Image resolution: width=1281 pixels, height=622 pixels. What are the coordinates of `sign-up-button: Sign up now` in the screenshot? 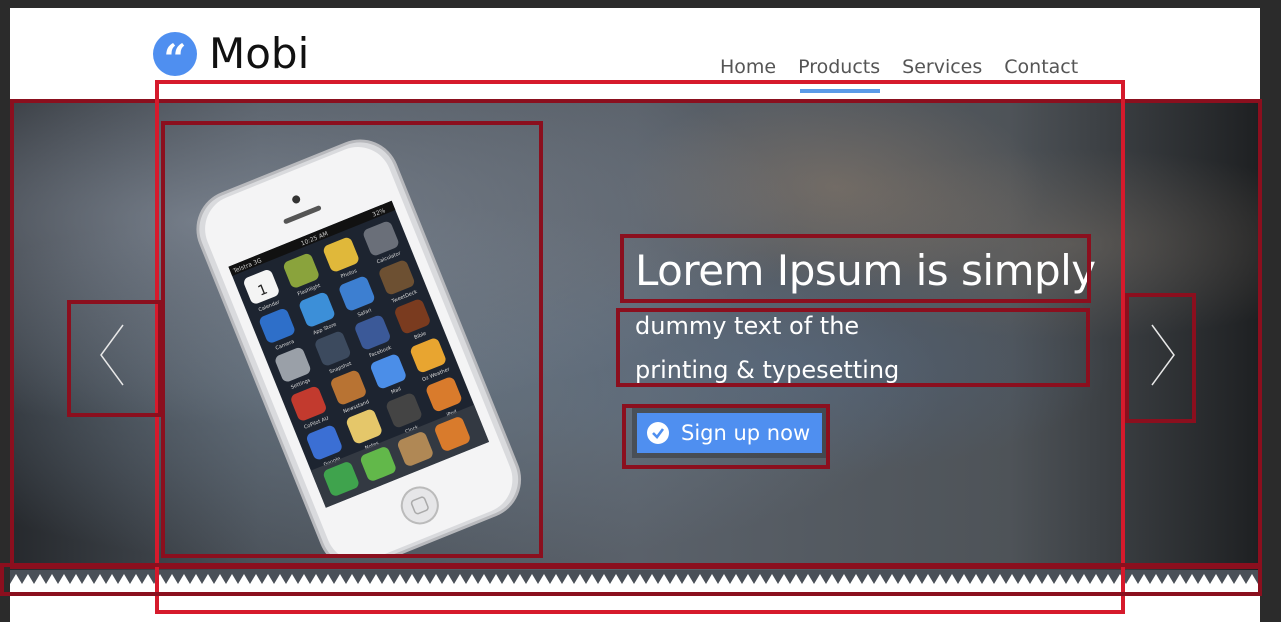 It's located at (730, 433).